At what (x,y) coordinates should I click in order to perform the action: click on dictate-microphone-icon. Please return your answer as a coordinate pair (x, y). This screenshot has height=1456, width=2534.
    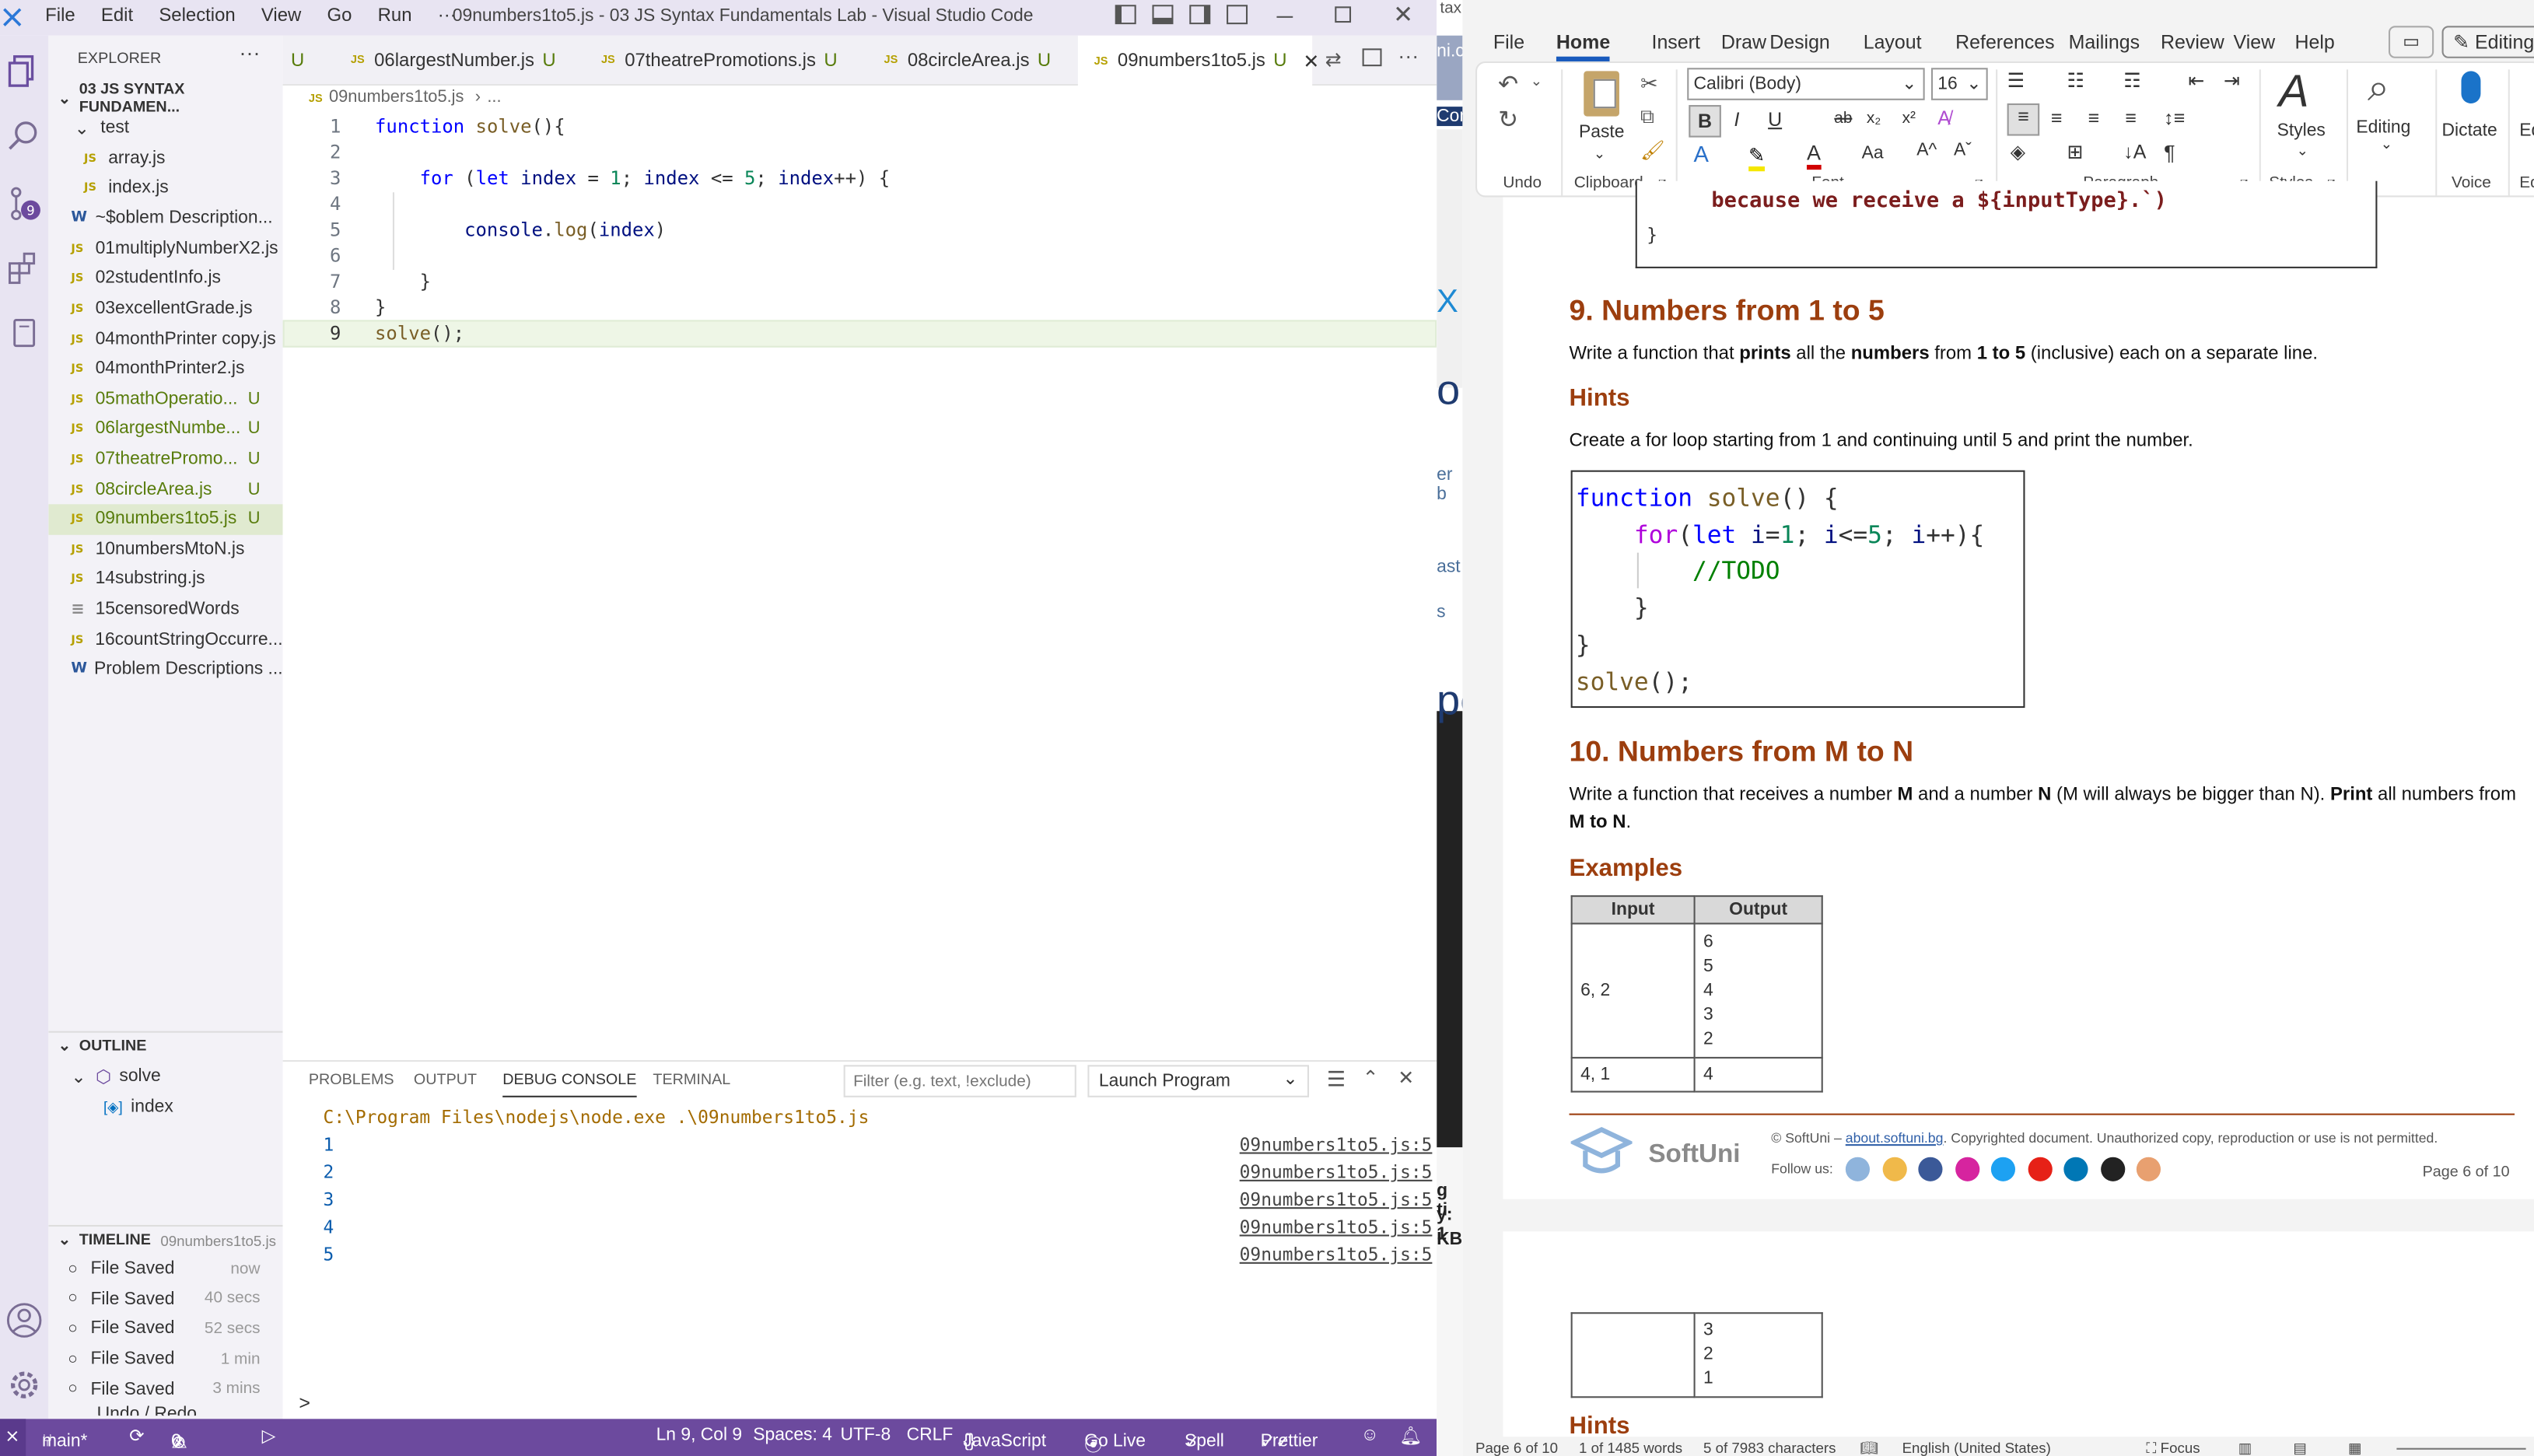
    Looking at the image, I should click on (2471, 87).